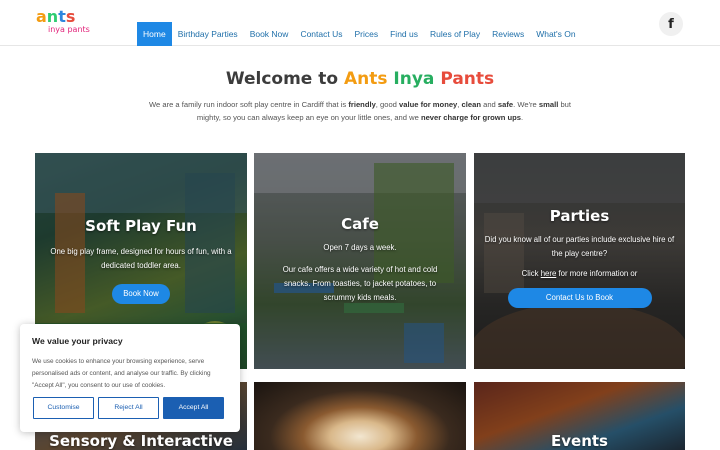 The height and width of the screenshot is (450, 720). I want to click on site-logo: ants inya pants, so click(66, 23).